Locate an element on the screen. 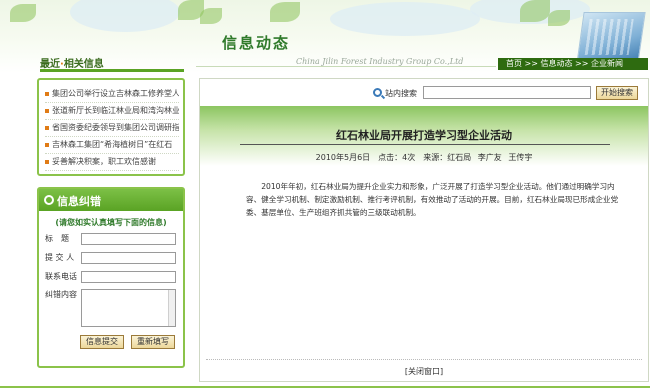  list-item: 省国资委纪委领导到集团公司调研指 is located at coordinates (112, 128).